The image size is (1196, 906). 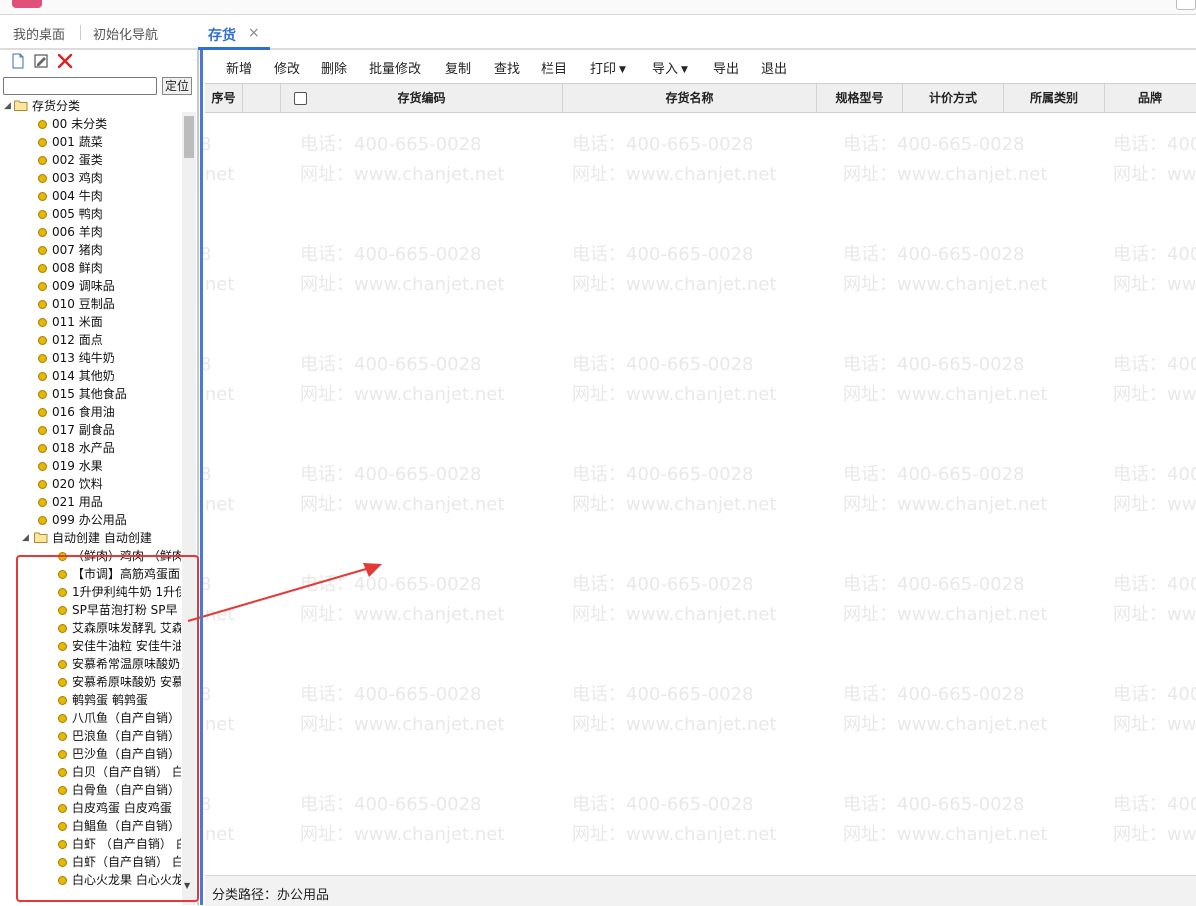 I want to click on tree-category-node: 021 用品, so click(x=90, y=502).